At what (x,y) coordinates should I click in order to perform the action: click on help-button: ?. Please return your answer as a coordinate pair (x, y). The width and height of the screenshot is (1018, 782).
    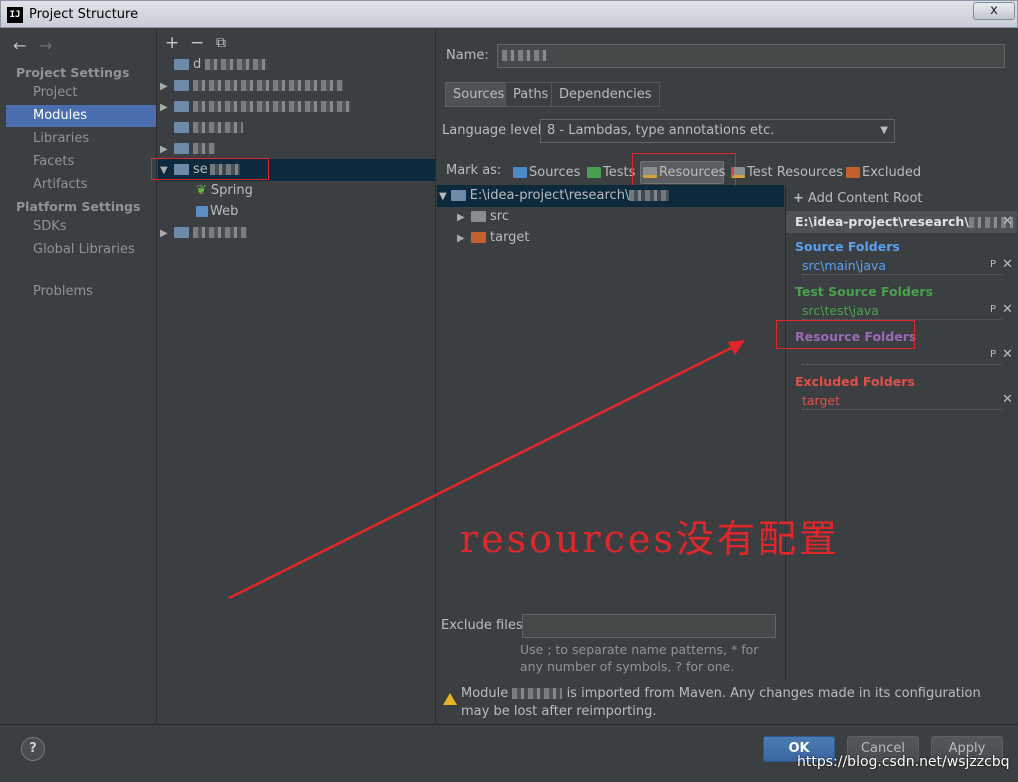
    Looking at the image, I should click on (33, 749).